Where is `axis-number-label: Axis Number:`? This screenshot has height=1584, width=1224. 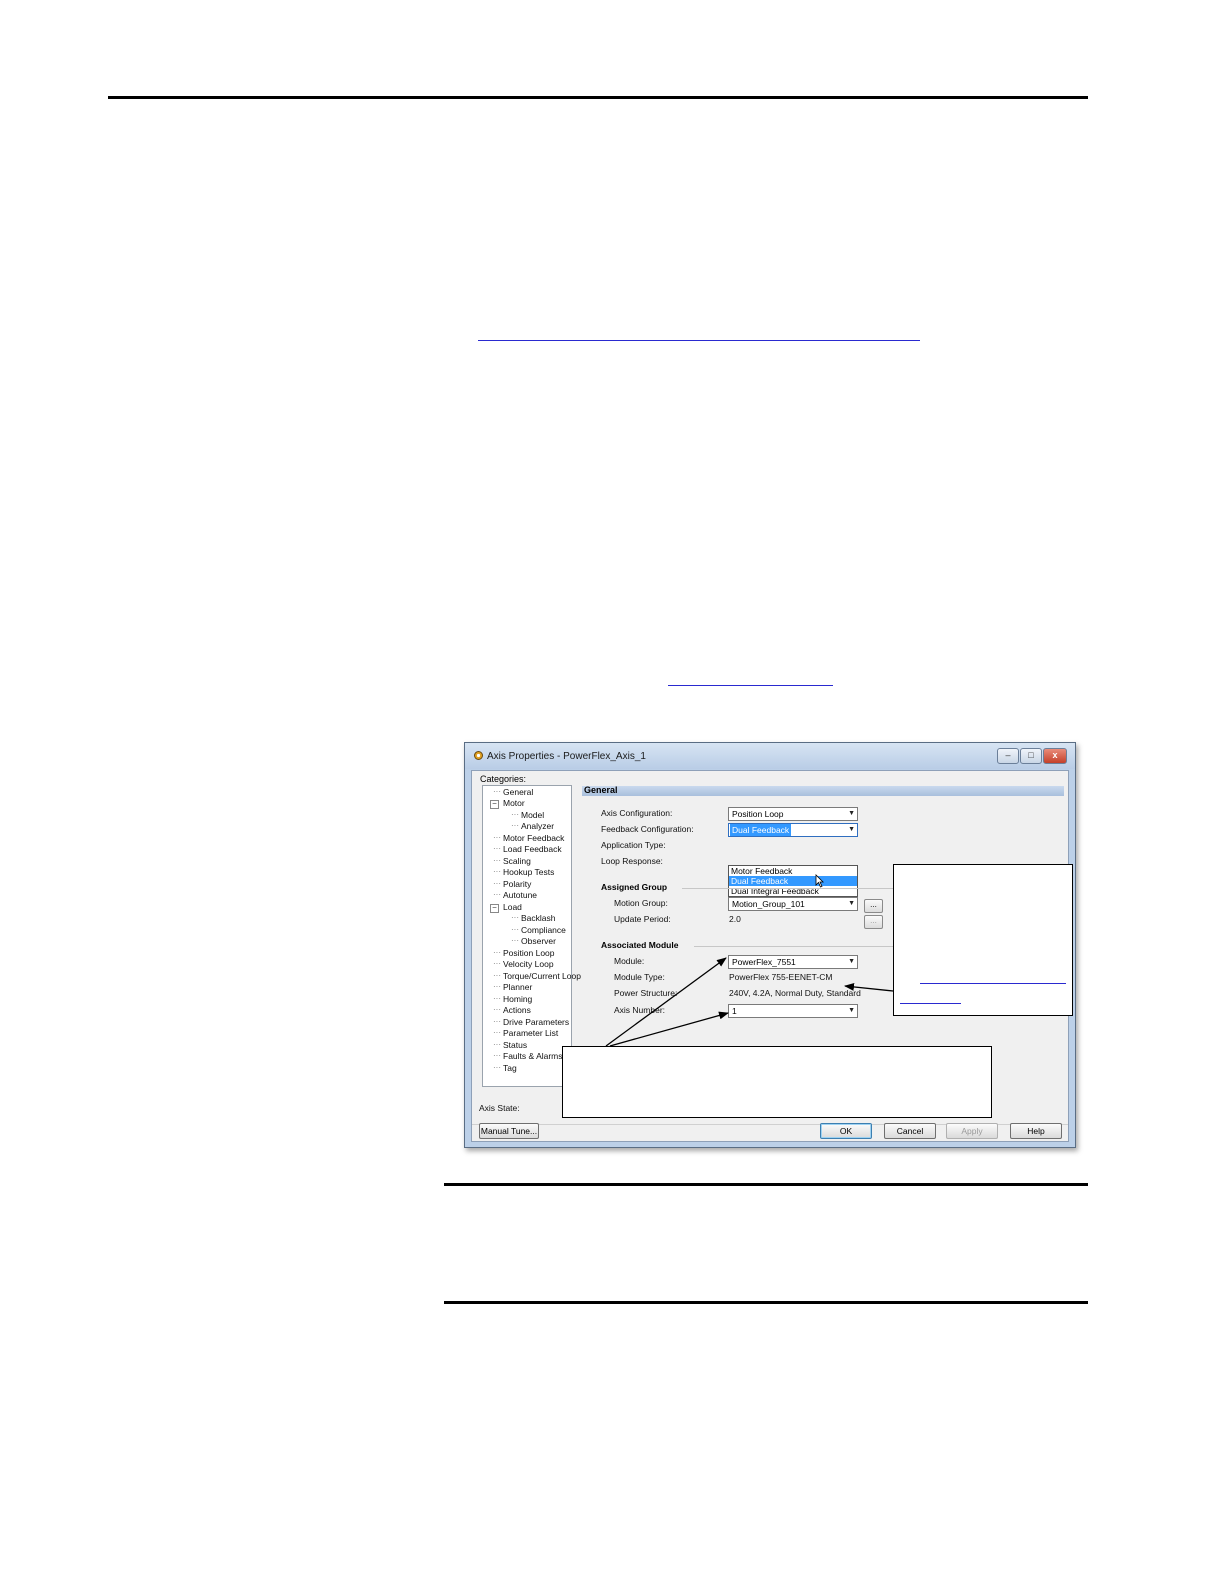 axis-number-label: Axis Number: is located at coordinates (640, 1010).